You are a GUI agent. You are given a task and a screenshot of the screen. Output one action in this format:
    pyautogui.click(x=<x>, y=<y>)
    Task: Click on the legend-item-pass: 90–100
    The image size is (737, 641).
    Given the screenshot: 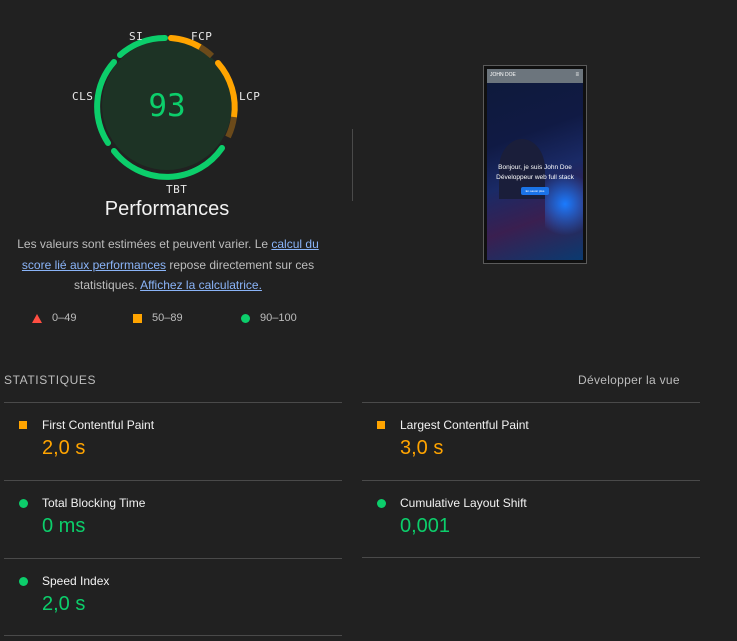 What is the action you would take?
    pyautogui.click(x=269, y=320)
    